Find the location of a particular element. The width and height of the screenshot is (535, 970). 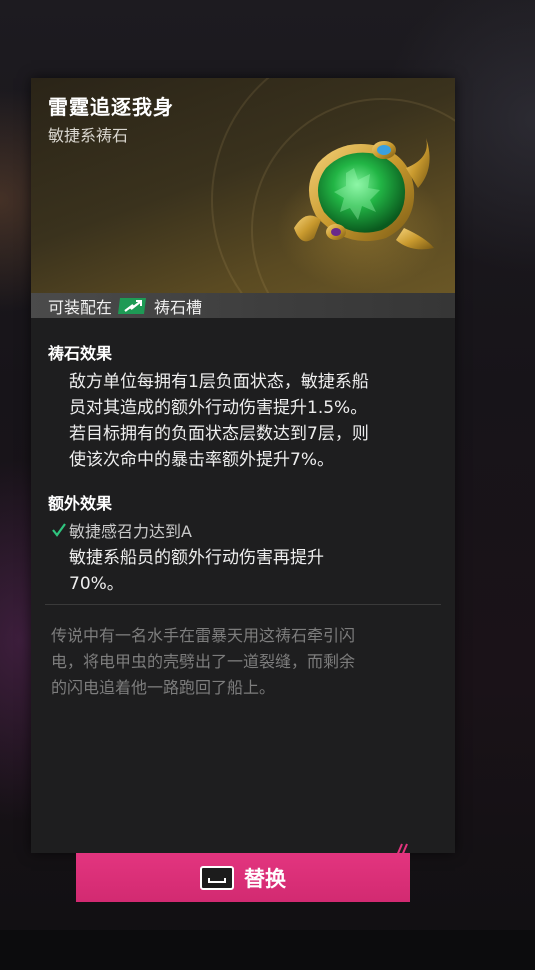

green-gem-amulet-icon is located at coordinates (364, 194).